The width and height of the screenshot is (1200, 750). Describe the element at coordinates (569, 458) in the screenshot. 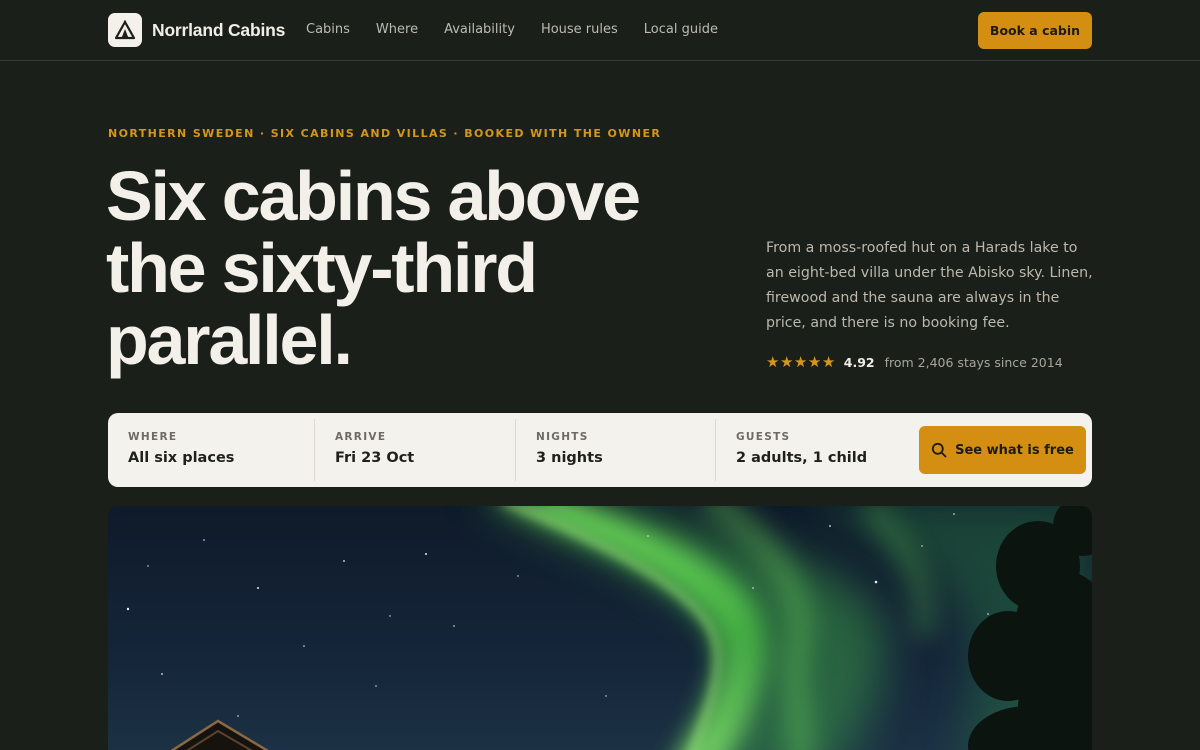

I see `nights-value: 3 nights` at that location.